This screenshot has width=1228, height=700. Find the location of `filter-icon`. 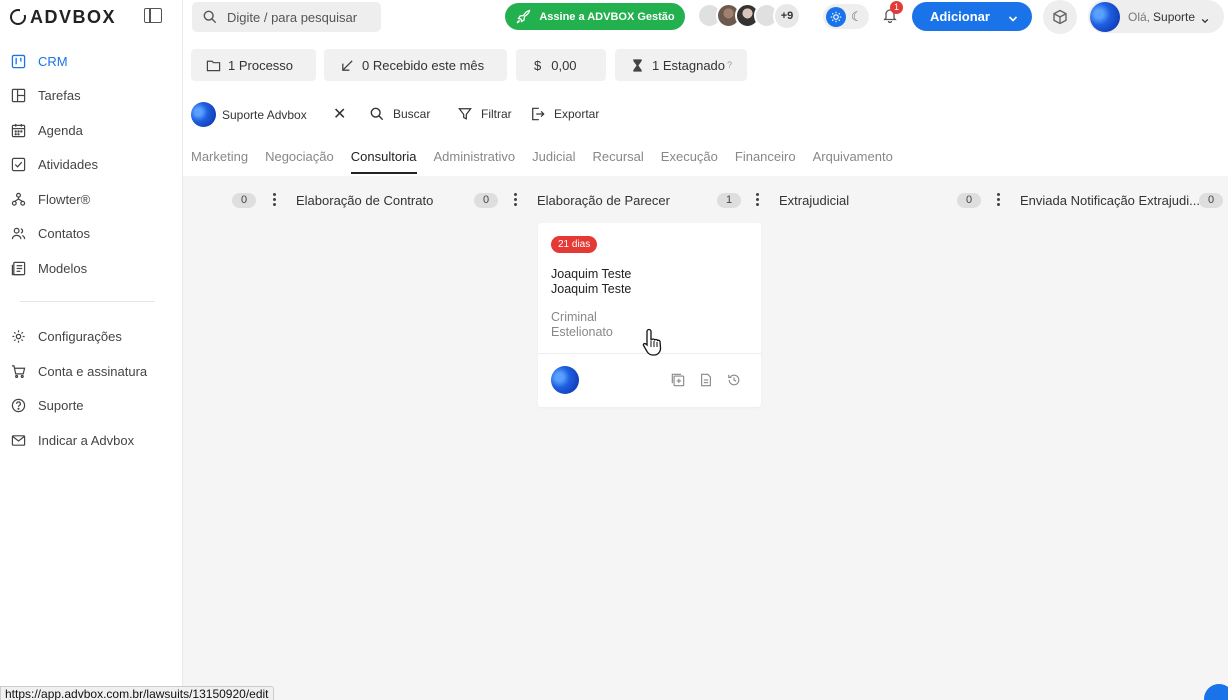

filter-icon is located at coordinates (465, 114).